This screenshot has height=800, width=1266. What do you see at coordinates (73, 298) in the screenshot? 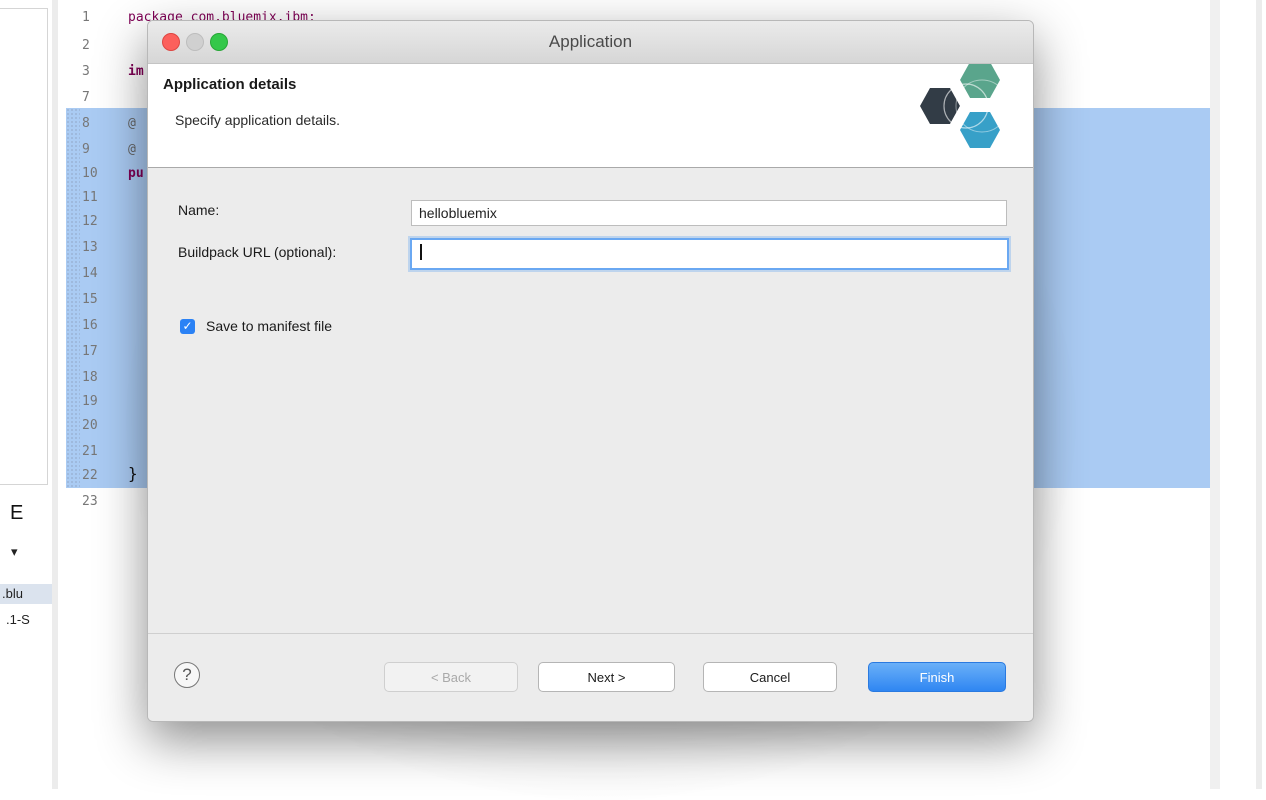
I see `editor-gutter` at bounding box center [73, 298].